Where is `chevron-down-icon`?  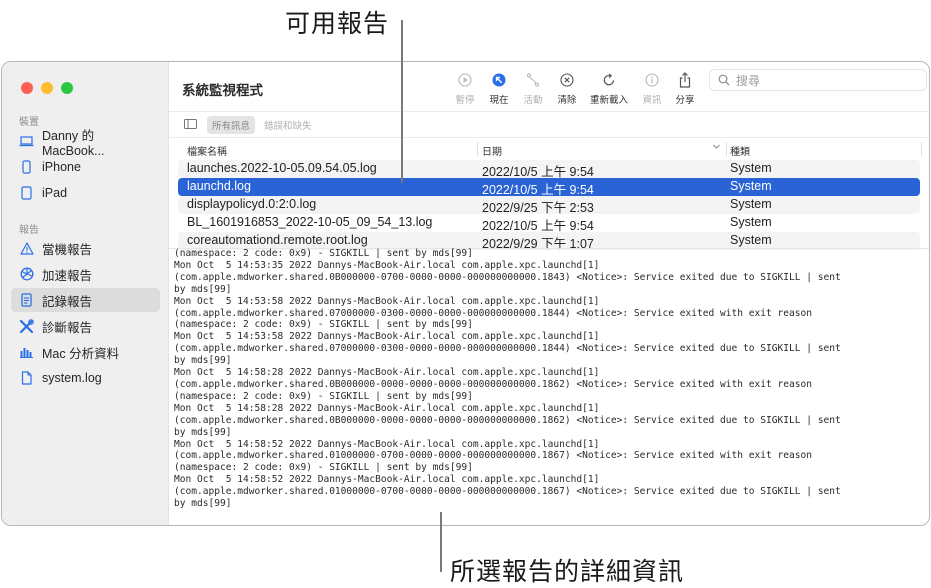 chevron-down-icon is located at coordinates (716, 148).